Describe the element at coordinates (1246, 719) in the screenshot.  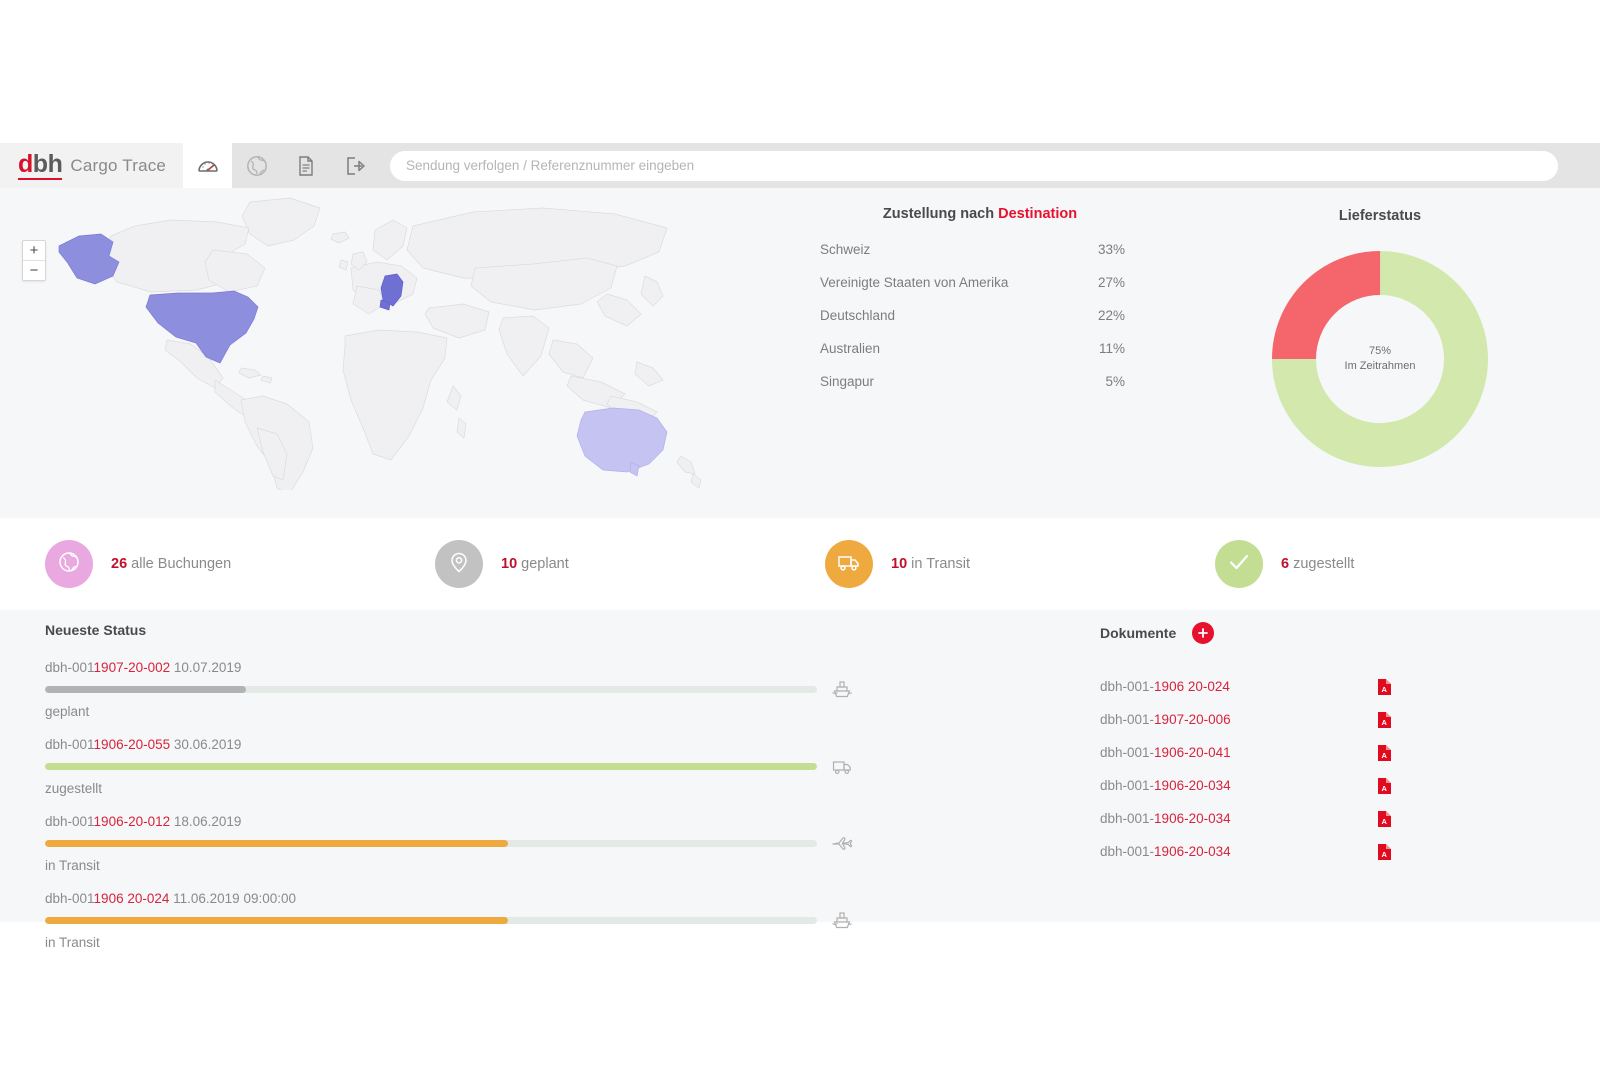
I see `document-row: dbh-001-1907-20-006 A` at that location.